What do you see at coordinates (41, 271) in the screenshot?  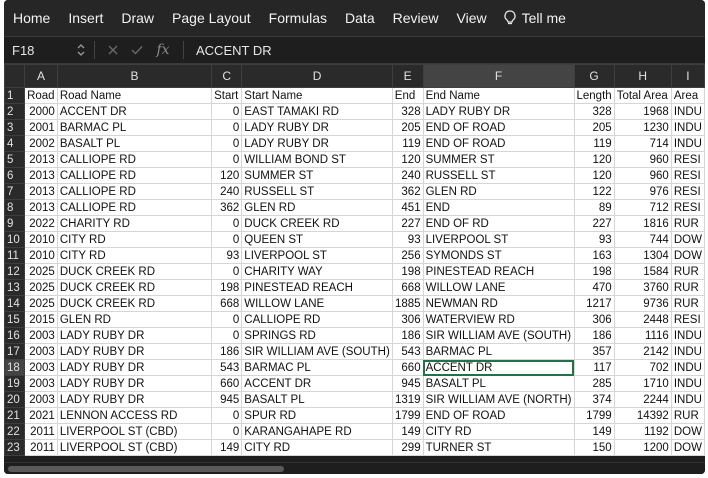 I see `table-cell: 2025` at bounding box center [41, 271].